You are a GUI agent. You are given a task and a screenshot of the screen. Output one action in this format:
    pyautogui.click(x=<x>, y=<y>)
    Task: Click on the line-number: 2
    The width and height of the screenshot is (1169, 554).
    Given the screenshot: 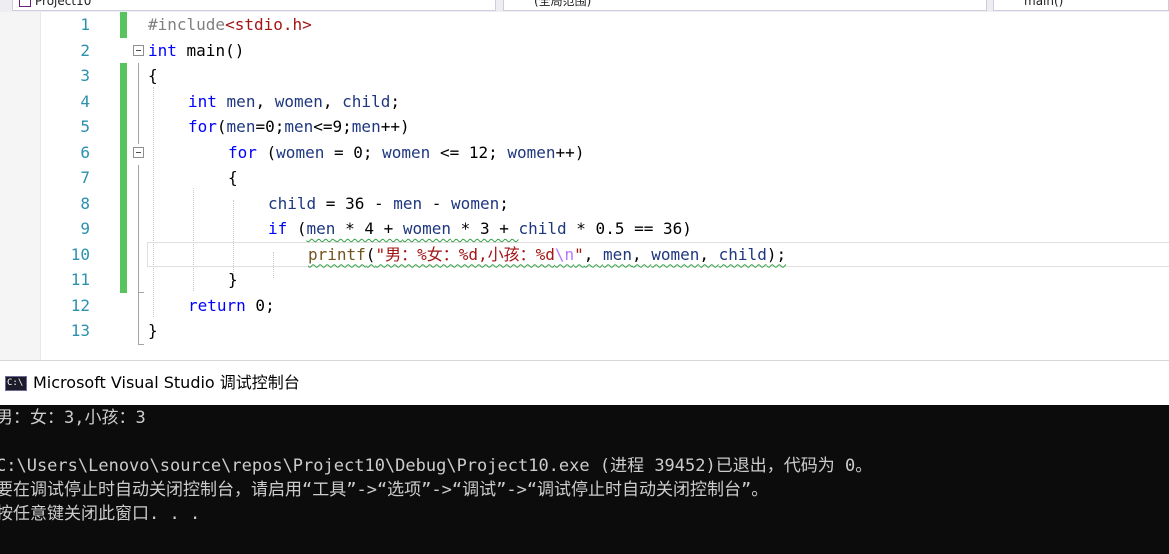 What is the action you would take?
    pyautogui.click(x=85, y=50)
    